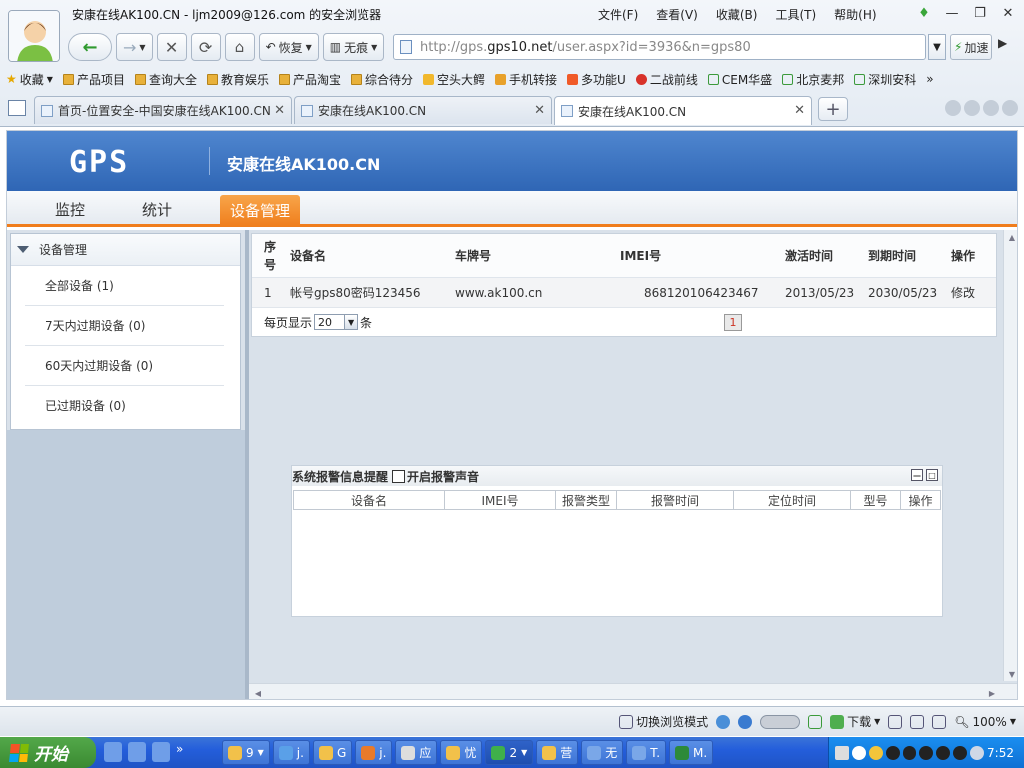 Image resolution: width=1024 pixels, height=768 pixels. What do you see at coordinates (895, 721) in the screenshot?
I see `clipboard-icon` at bounding box center [895, 721].